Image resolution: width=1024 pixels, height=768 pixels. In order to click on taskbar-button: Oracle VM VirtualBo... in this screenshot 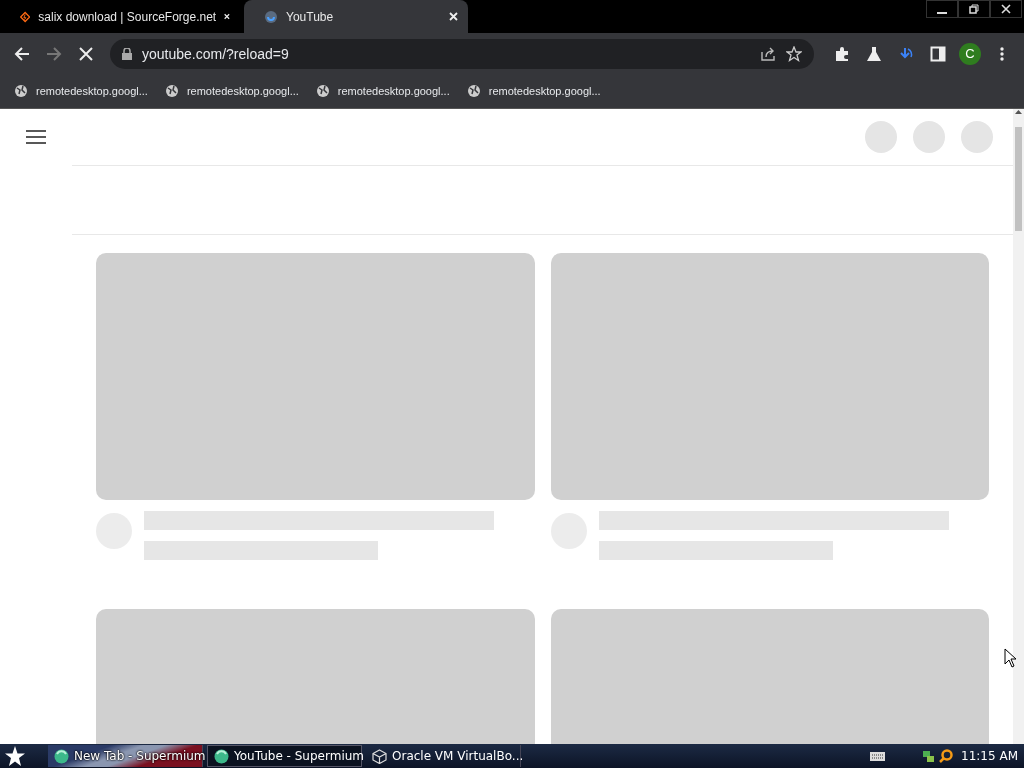, I will do `click(443, 756)`.